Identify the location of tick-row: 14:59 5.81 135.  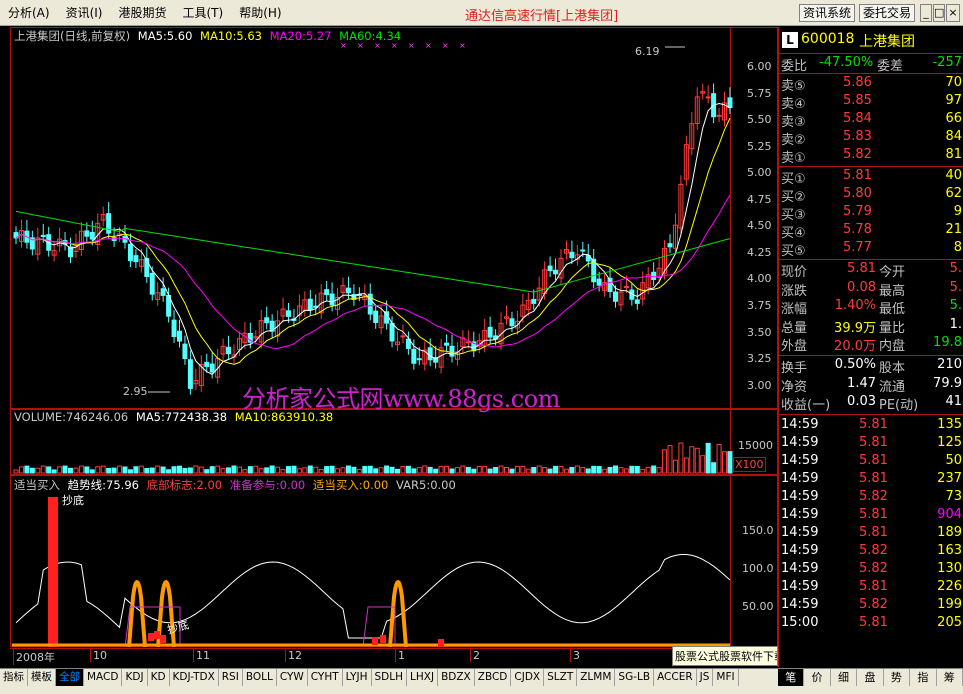
(871, 426).